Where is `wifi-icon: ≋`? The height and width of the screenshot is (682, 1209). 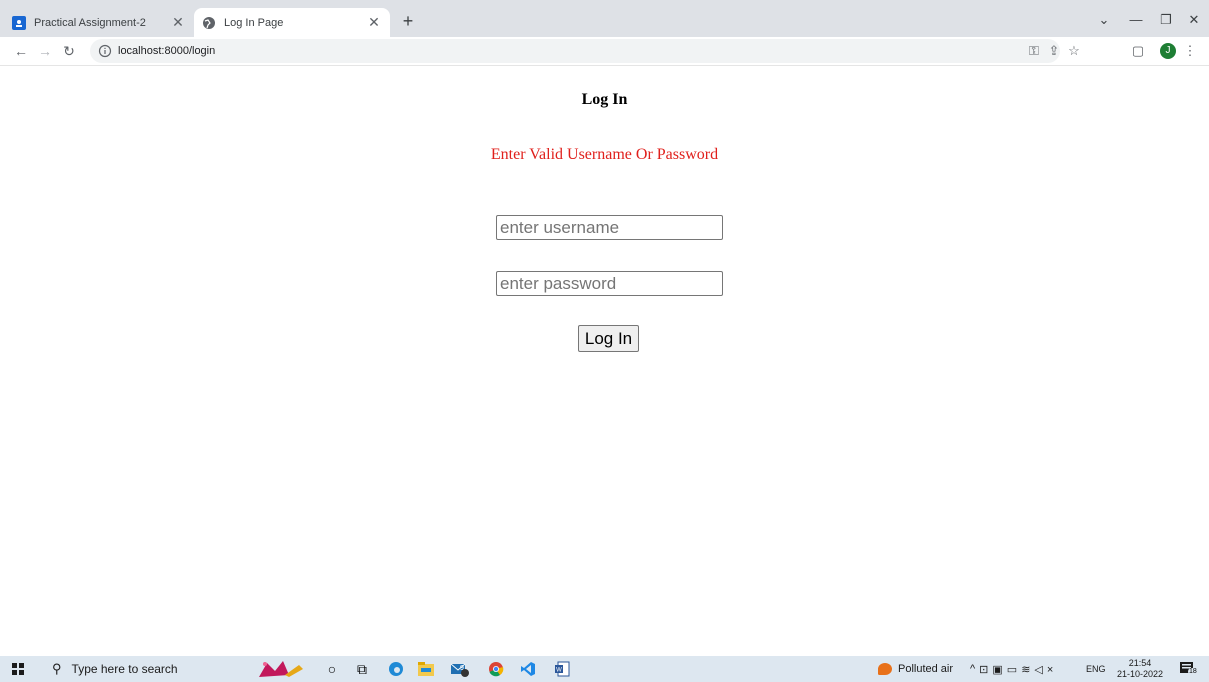
wifi-icon: ≋ is located at coordinates (1027, 669).